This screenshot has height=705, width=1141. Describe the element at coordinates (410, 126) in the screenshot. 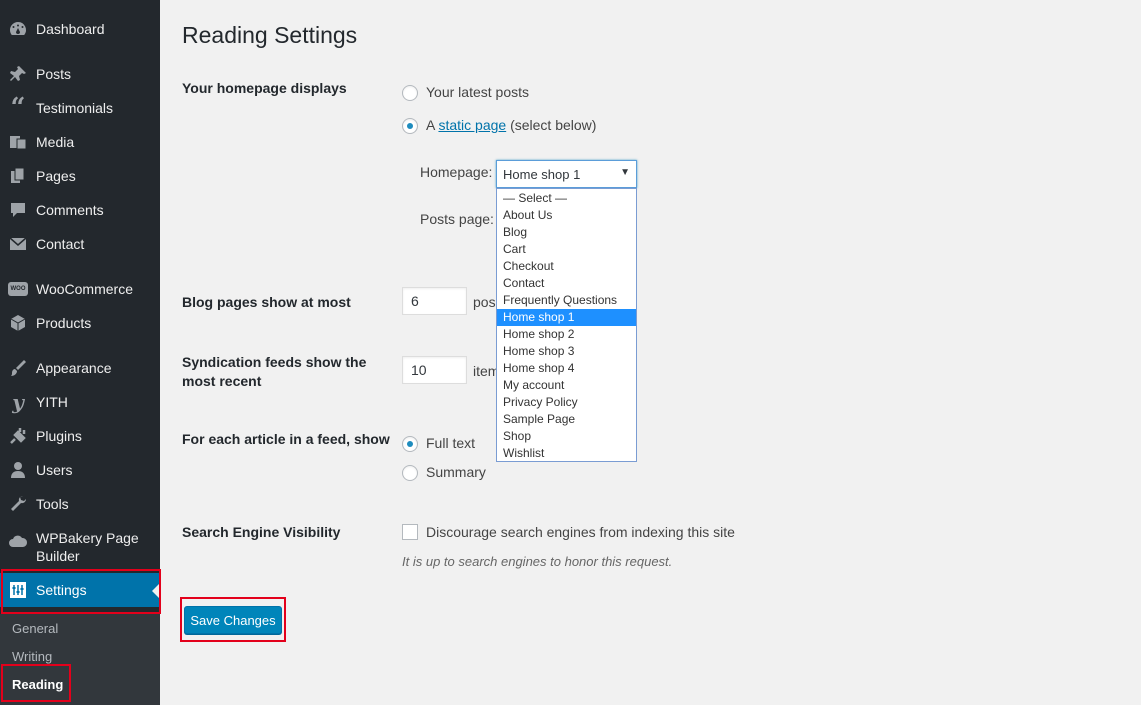

I see `radio-static-page` at that location.